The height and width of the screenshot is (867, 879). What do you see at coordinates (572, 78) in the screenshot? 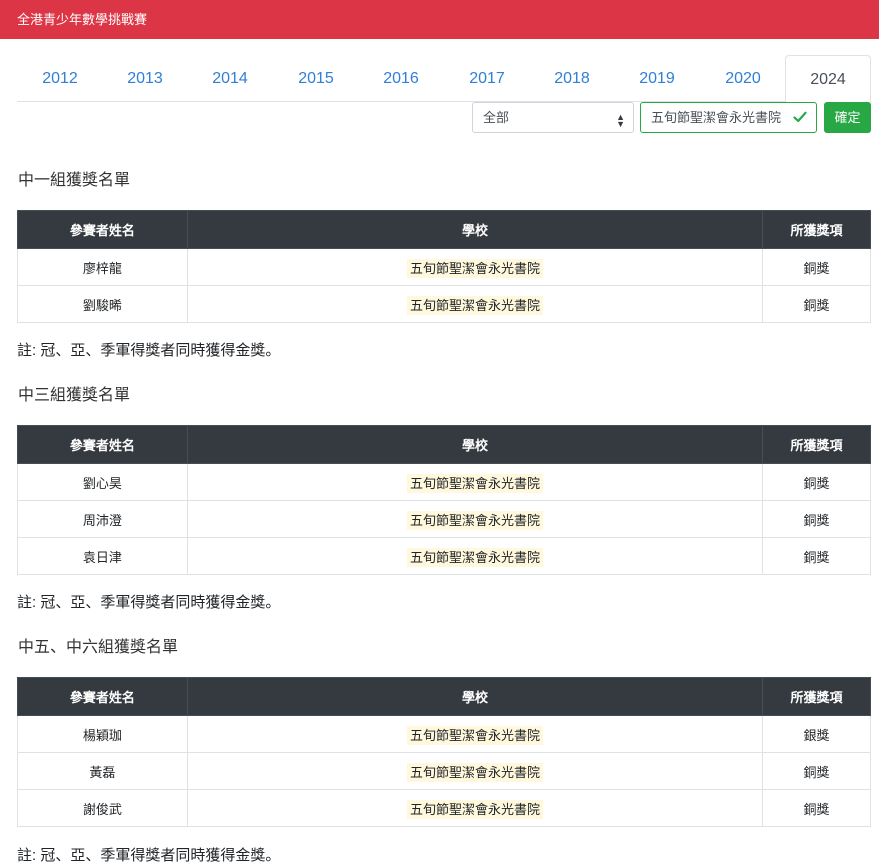
I see `tab-2018: 2018` at bounding box center [572, 78].